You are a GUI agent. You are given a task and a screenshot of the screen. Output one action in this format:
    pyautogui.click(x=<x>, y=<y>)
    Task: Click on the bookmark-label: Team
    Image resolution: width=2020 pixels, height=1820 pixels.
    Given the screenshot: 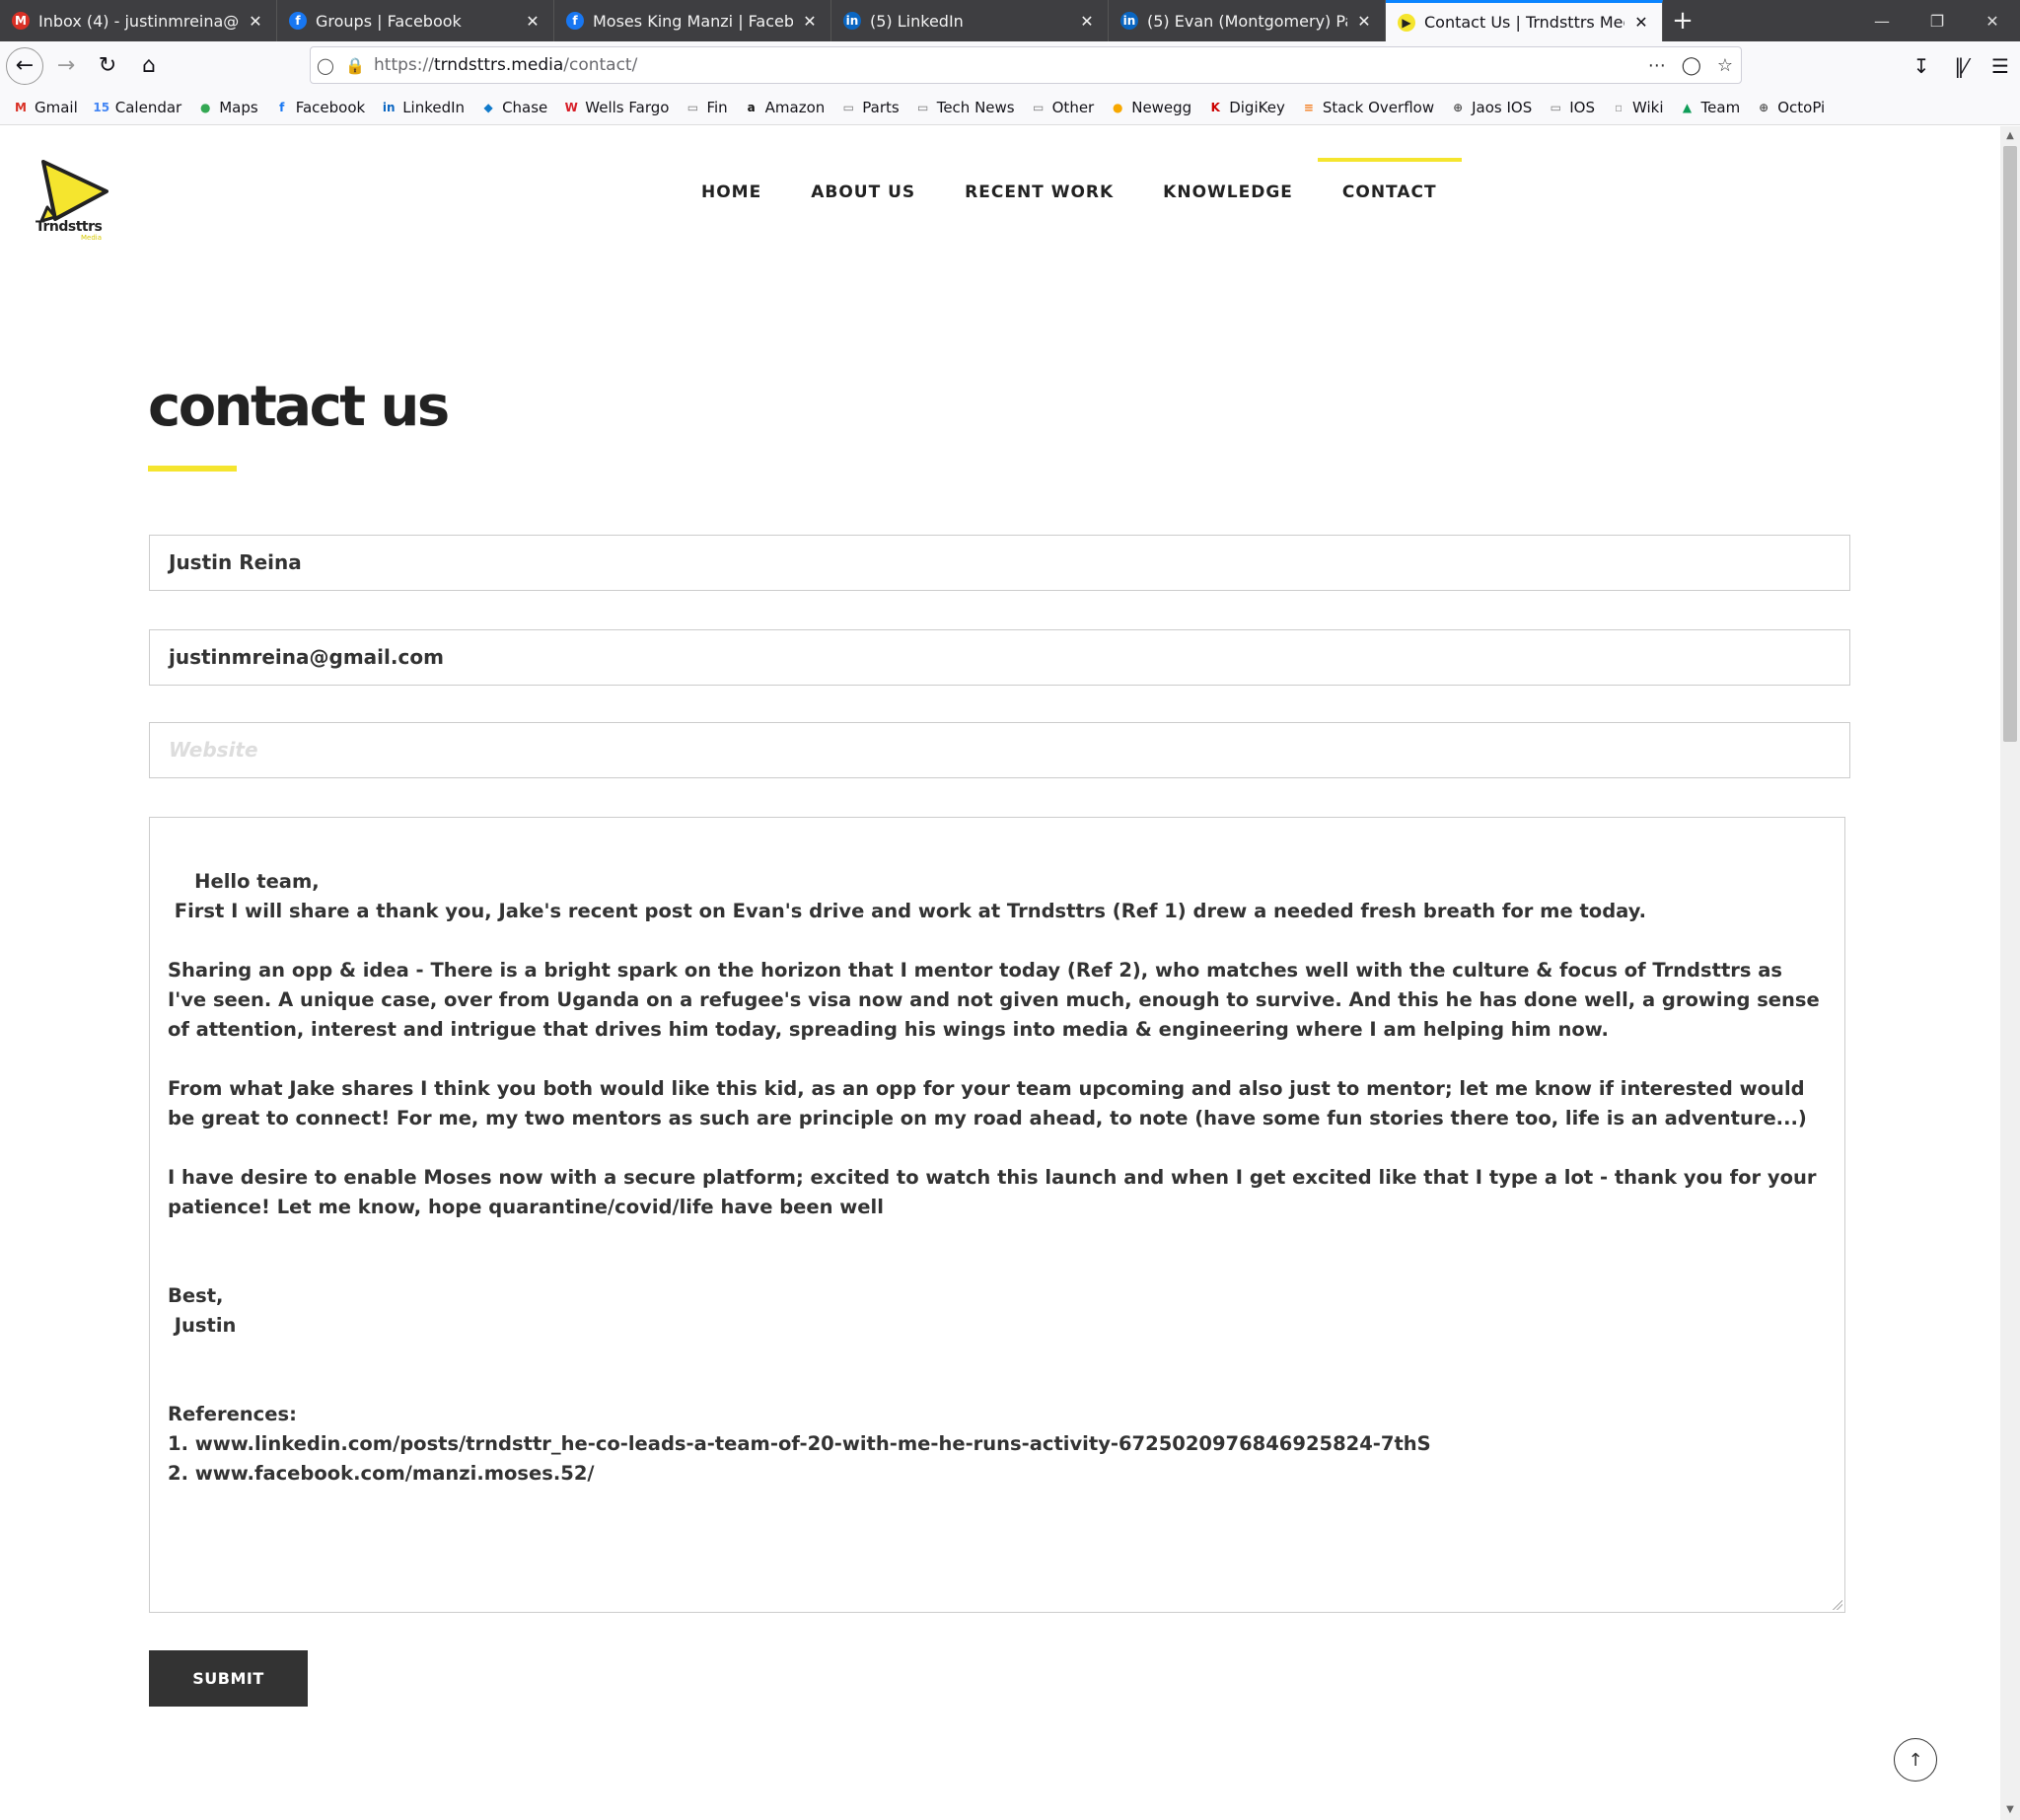 What is the action you would take?
    pyautogui.click(x=1721, y=107)
    